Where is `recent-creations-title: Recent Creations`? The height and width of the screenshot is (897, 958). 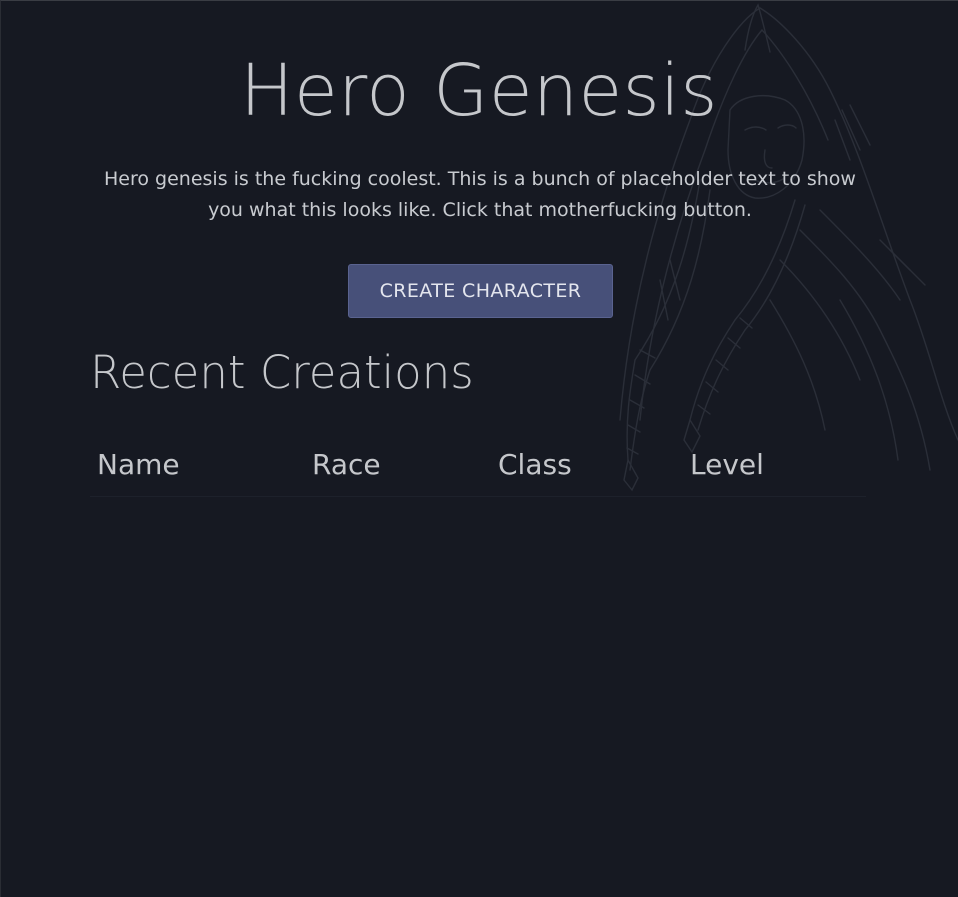
recent-creations-title: Recent Creations is located at coordinates (282, 372).